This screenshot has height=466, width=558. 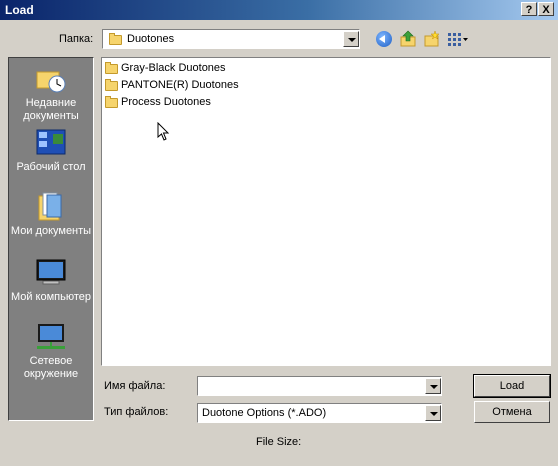 I want to click on place-desktop: Рабочий стол, so click(x=51, y=151).